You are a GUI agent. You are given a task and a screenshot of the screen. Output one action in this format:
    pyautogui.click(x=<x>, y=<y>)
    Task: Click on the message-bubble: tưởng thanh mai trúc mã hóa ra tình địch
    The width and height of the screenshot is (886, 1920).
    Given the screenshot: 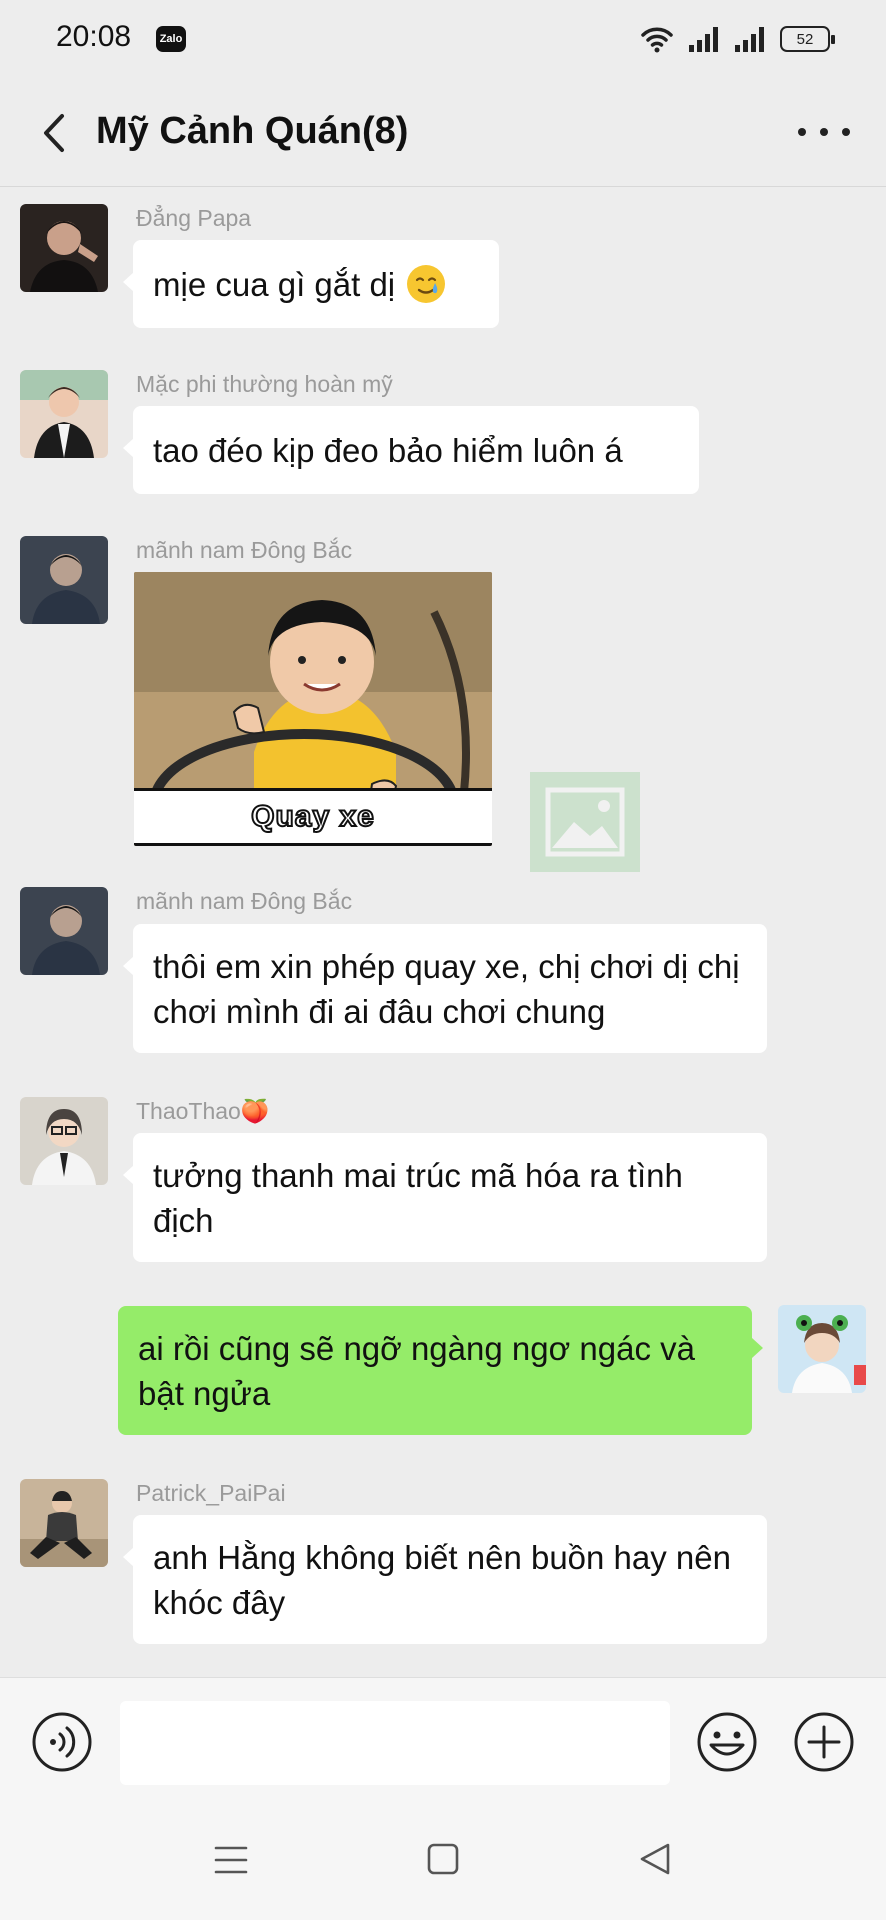 What is the action you would take?
    pyautogui.click(x=445, y=1197)
    